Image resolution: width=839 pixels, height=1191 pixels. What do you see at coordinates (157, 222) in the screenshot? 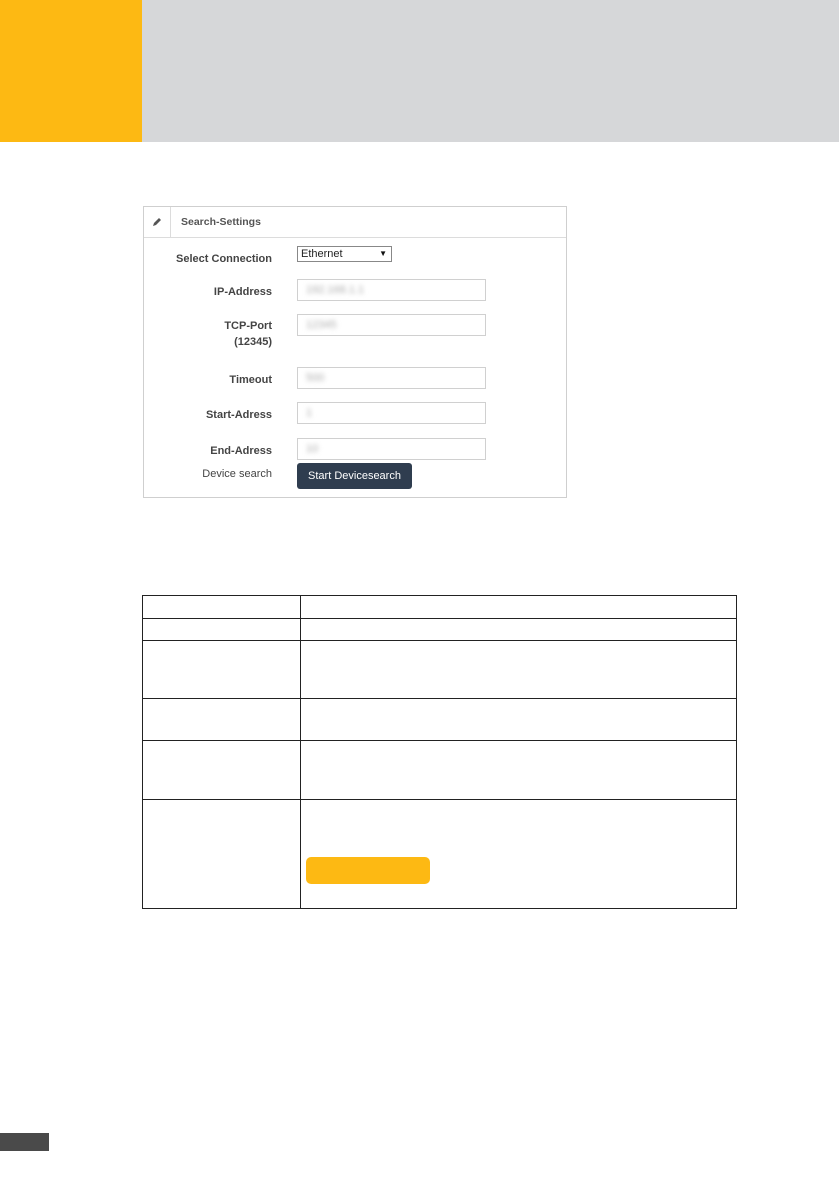
I see `pencil-icon` at bounding box center [157, 222].